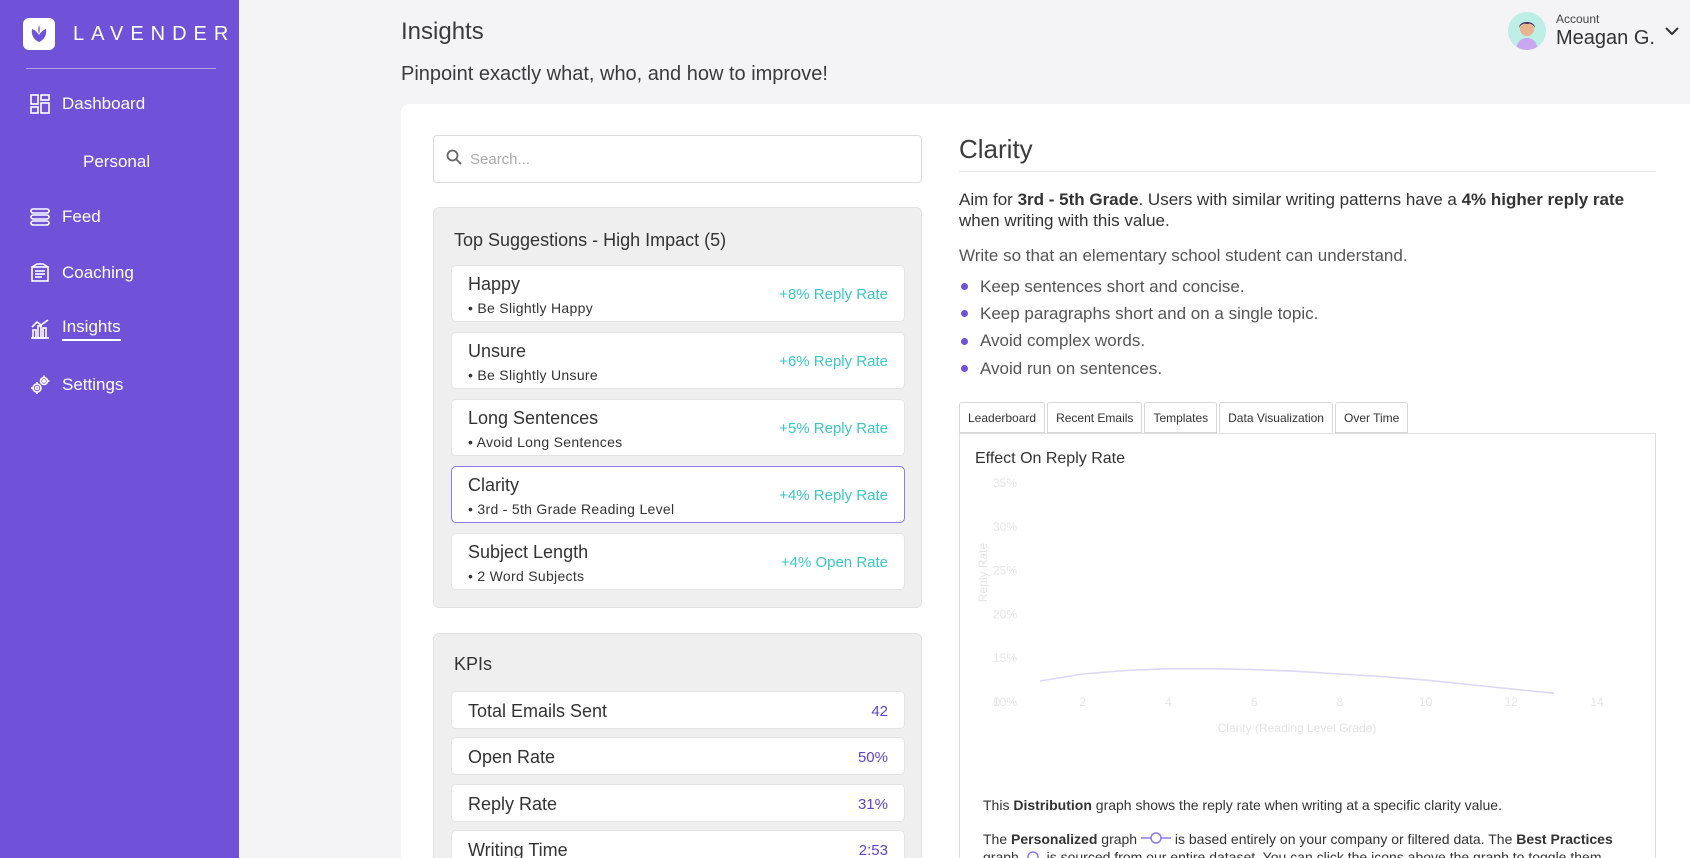 The height and width of the screenshot is (858, 1690). Describe the element at coordinates (1054, 839) in the screenshot. I see `note-bold: Personalized` at that location.